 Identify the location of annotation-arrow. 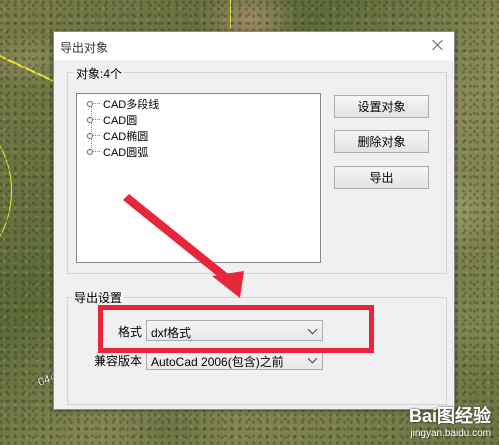
(183, 246).